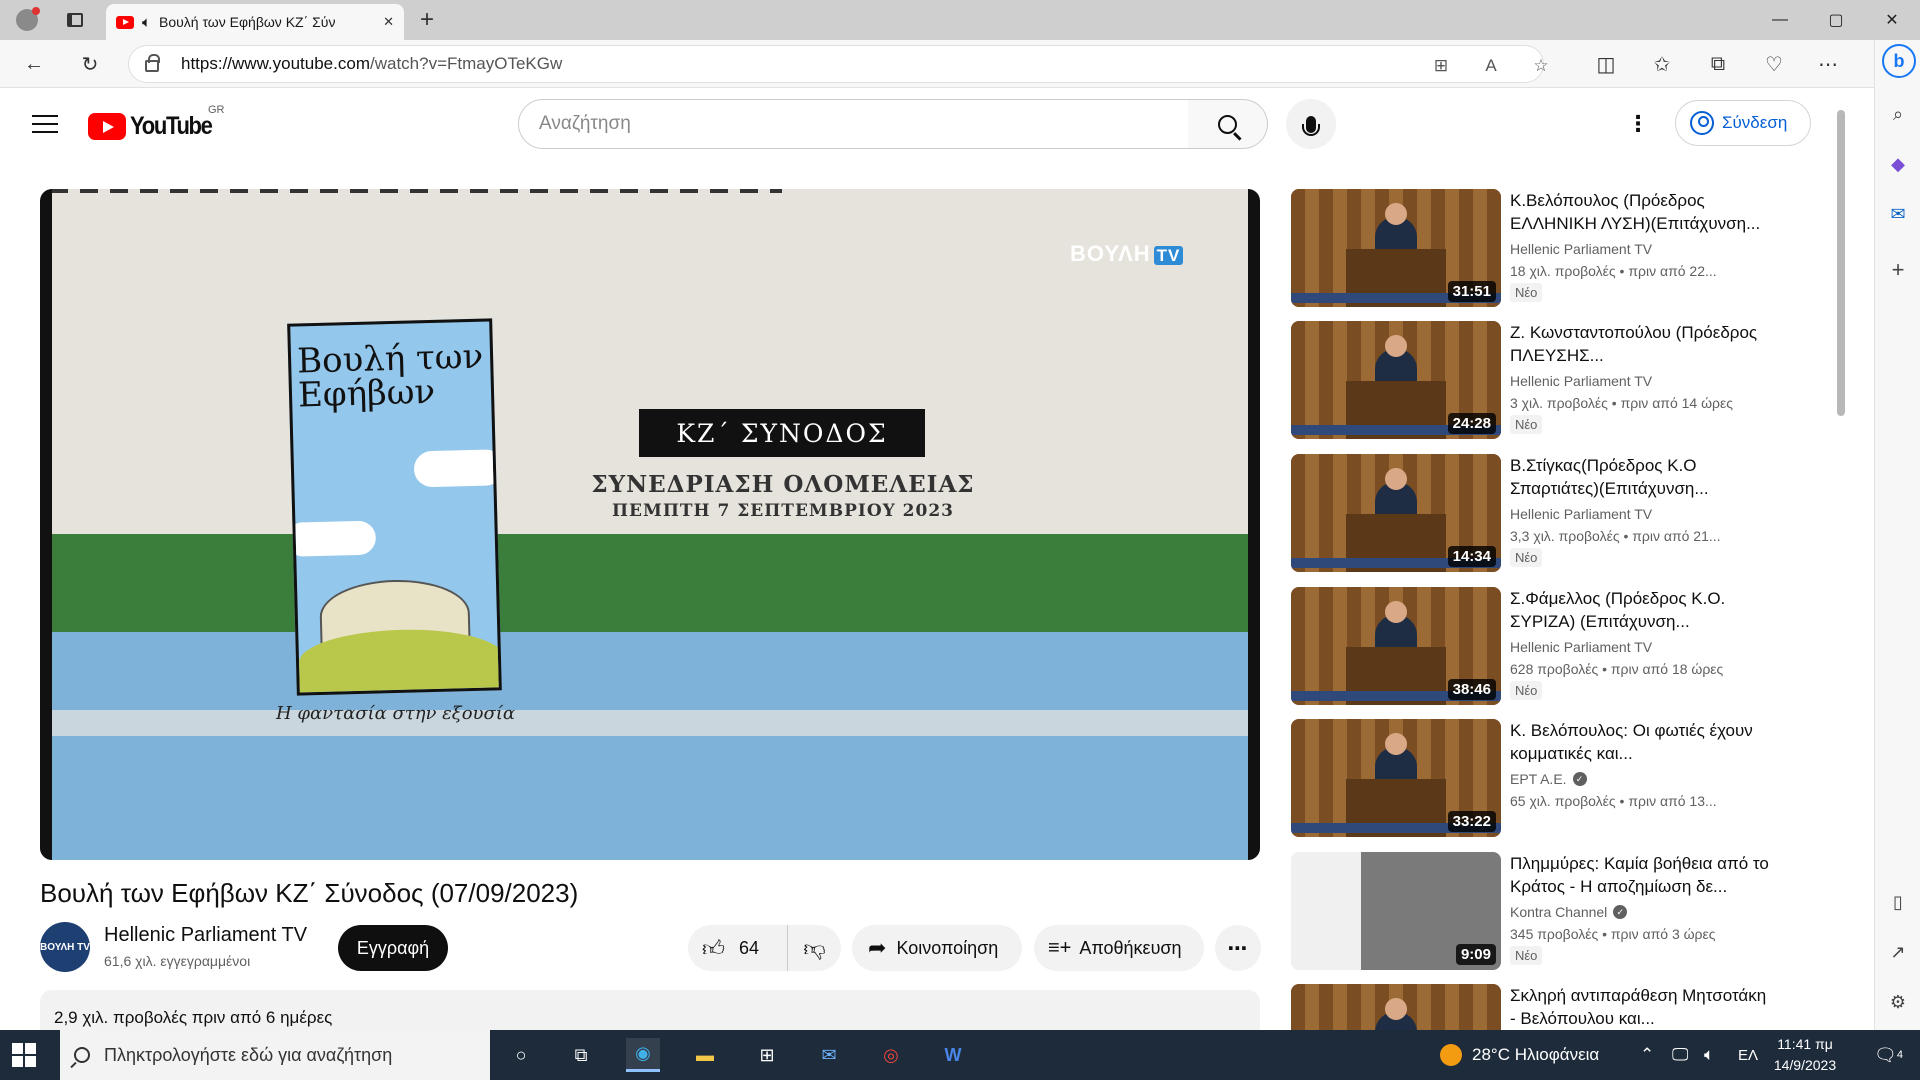 This screenshot has width=1920, height=1080. What do you see at coordinates (1897, 902) in the screenshot?
I see `sidebar-panel-icon: ▯` at bounding box center [1897, 902].